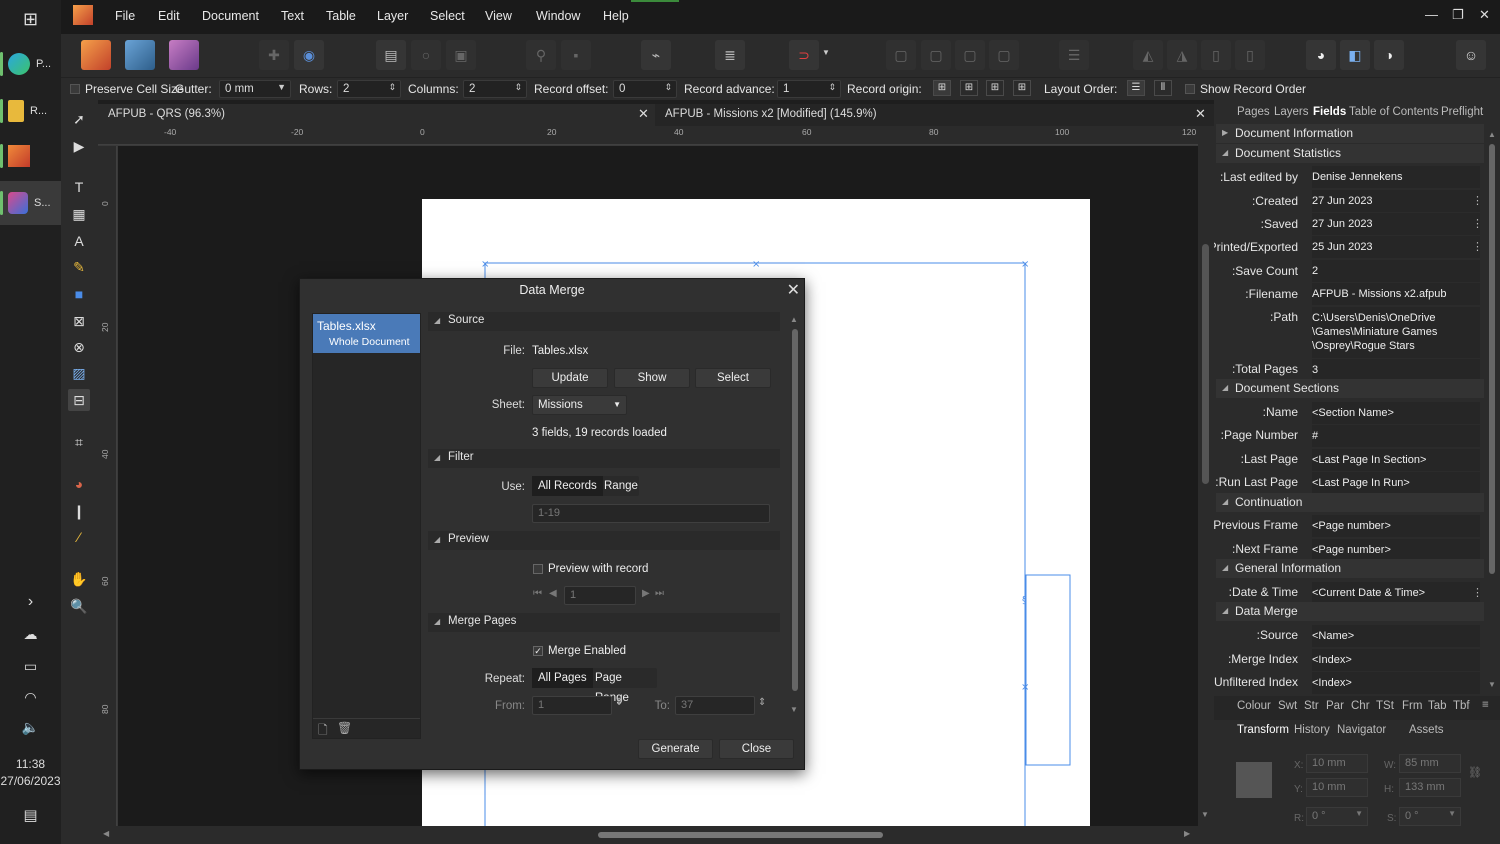  Describe the element at coordinates (447, 16) in the screenshot. I see `menu-select: Select` at that location.